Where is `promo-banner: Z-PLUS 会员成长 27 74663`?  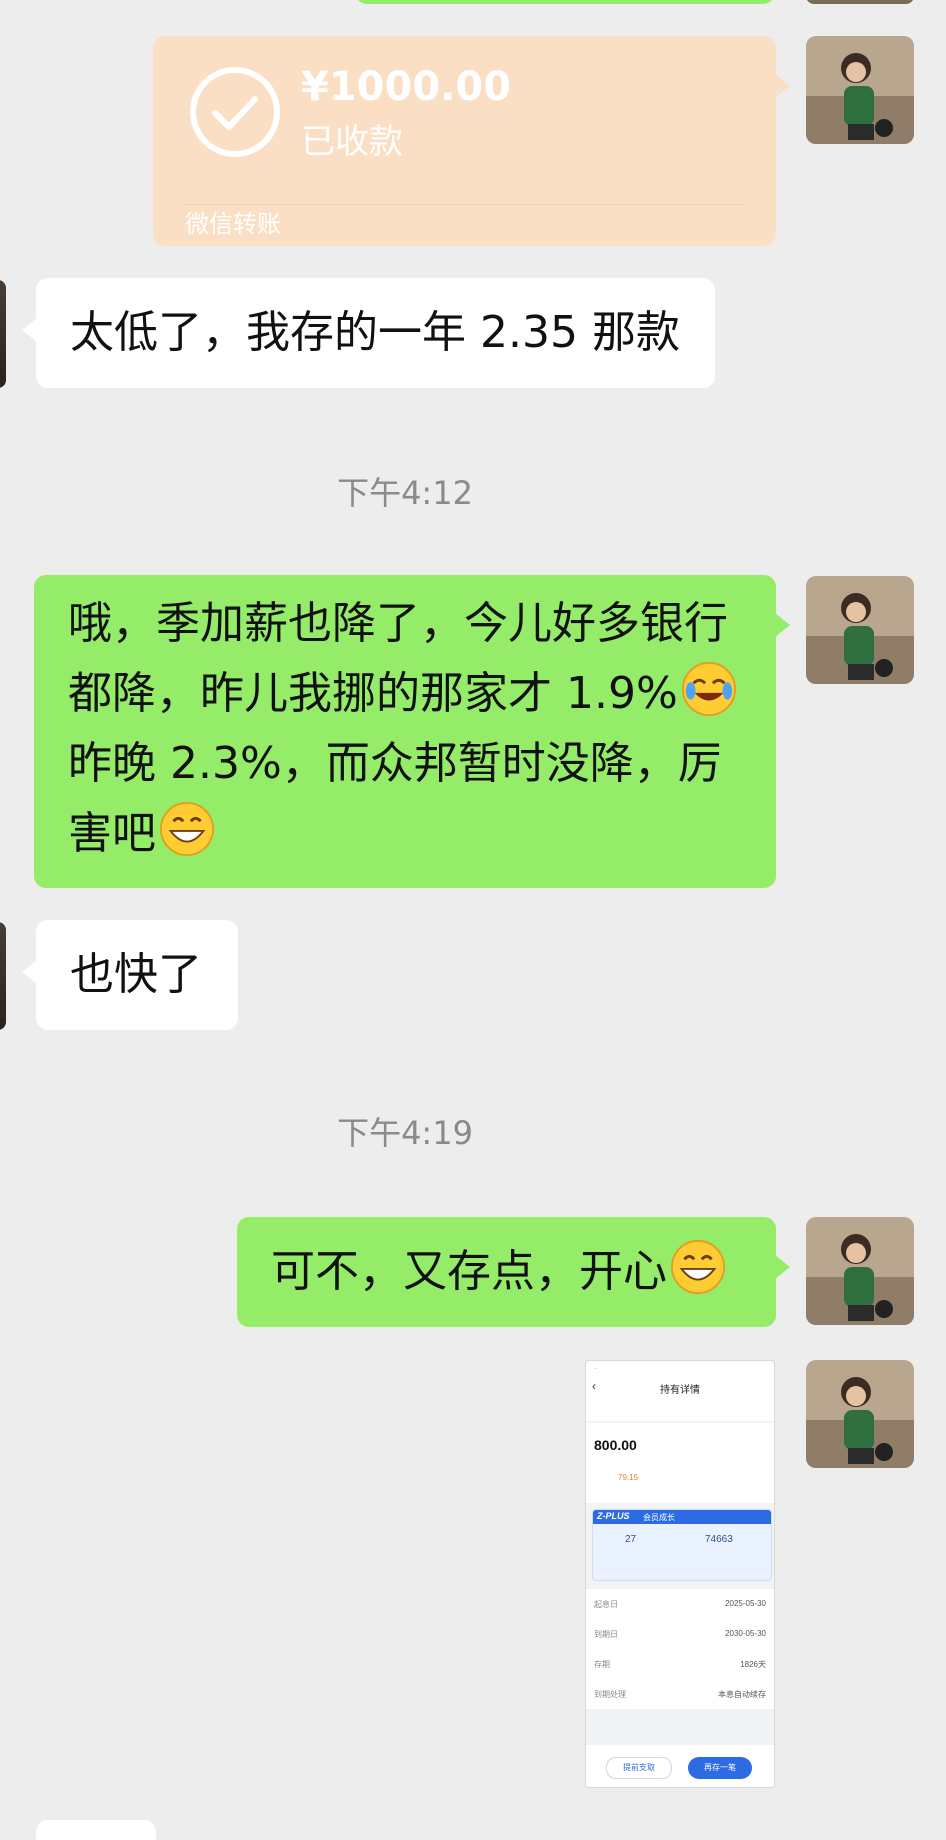 promo-banner: Z-PLUS 会员成长 27 74663 is located at coordinates (682, 1545).